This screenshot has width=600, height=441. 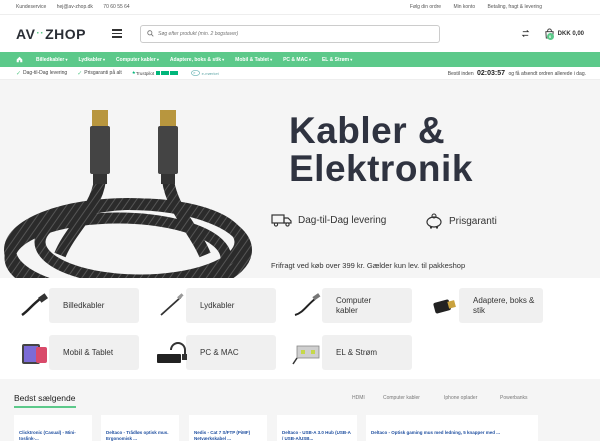 What do you see at coordinates (434, 221) in the screenshot?
I see `piggy-bank-icon` at bounding box center [434, 221].